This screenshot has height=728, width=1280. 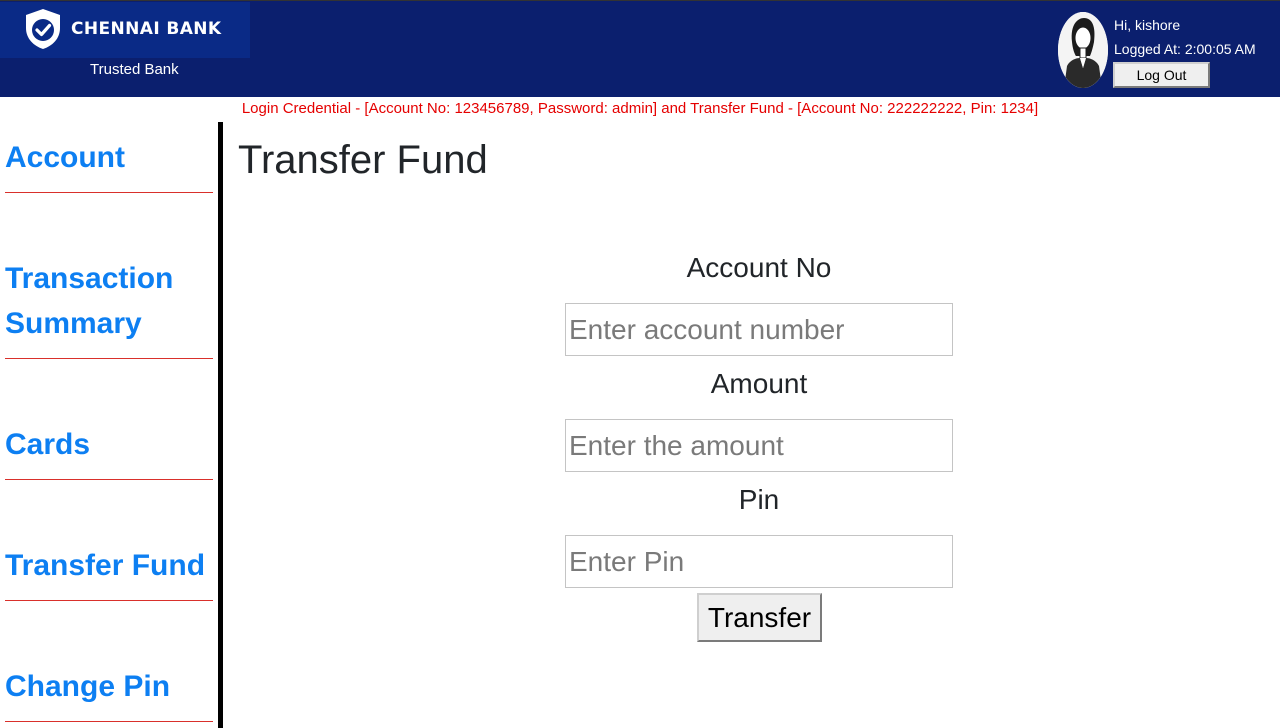 I want to click on pin-label: Pin, so click(x=759, y=499).